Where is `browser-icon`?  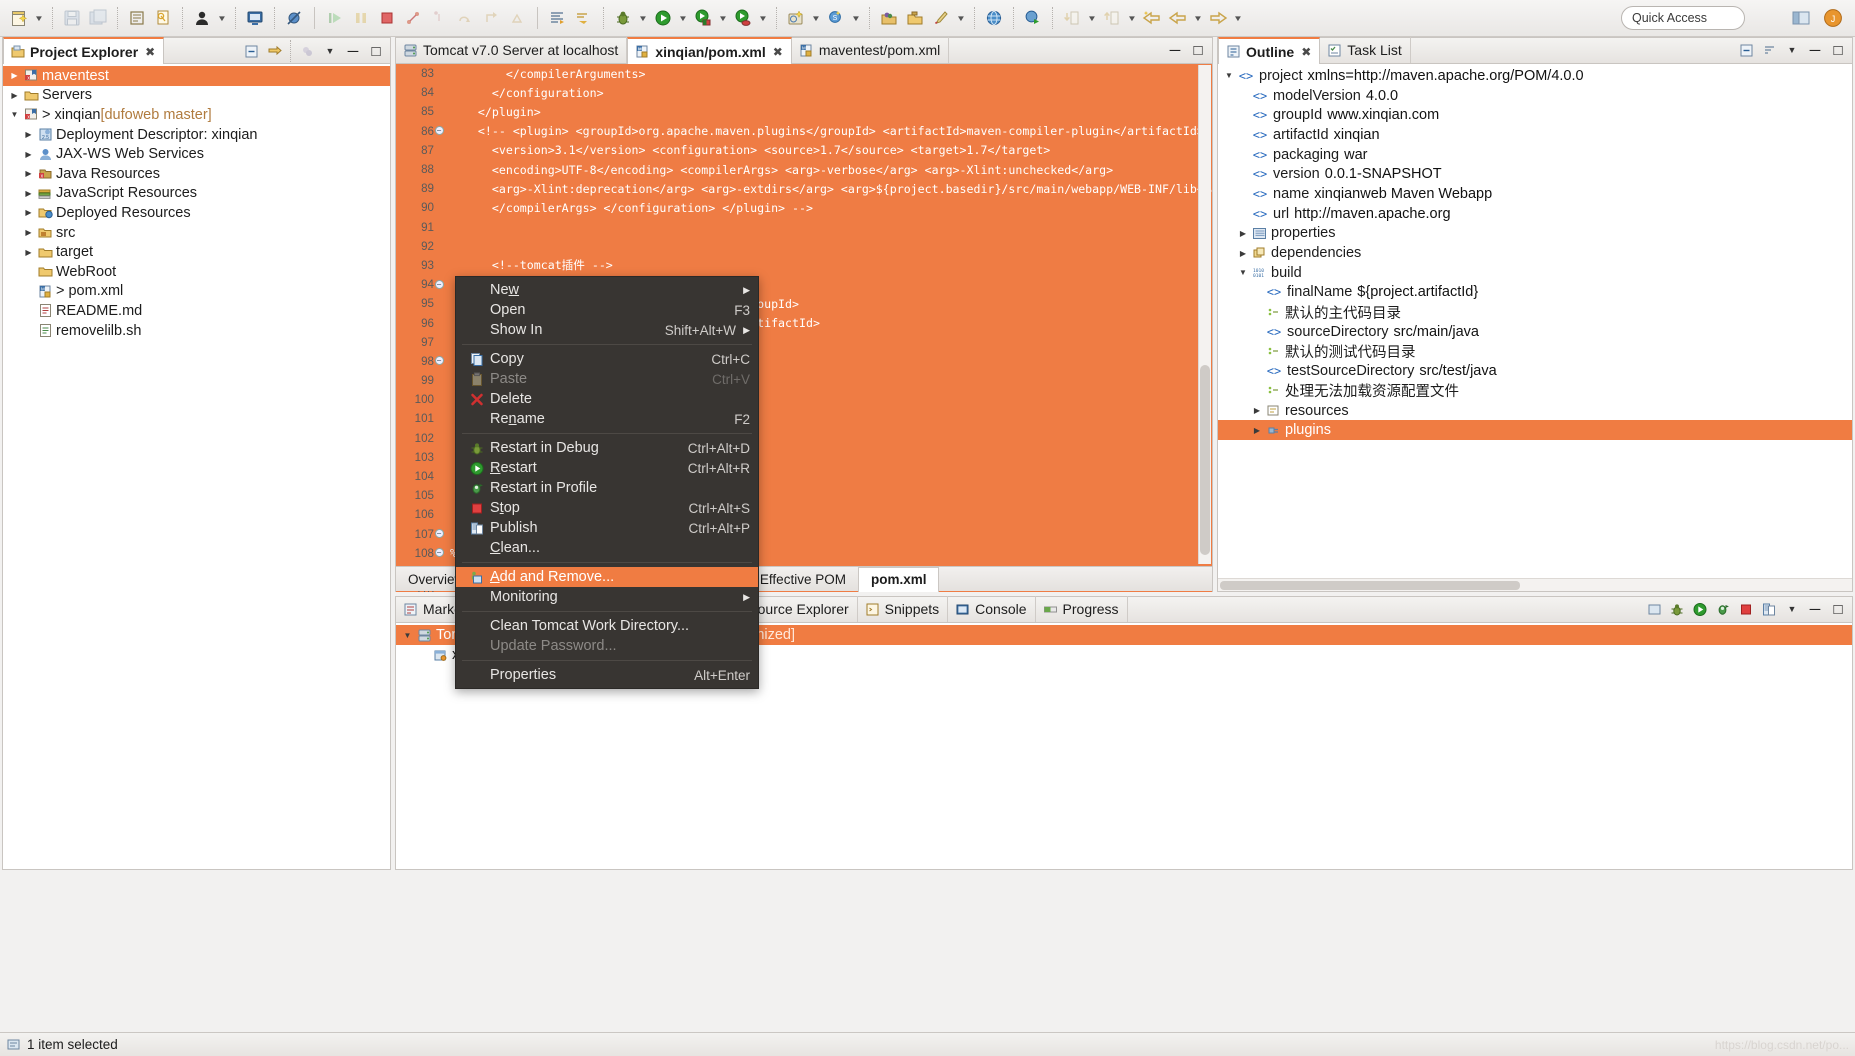
browser-icon is located at coordinates (994, 18).